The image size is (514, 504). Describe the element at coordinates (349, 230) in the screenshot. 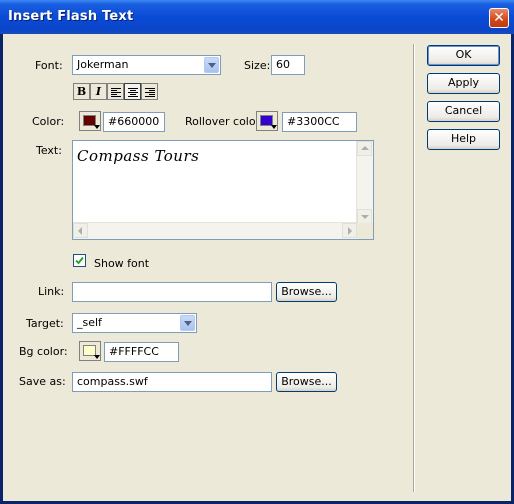

I see `scroll-right-button` at that location.